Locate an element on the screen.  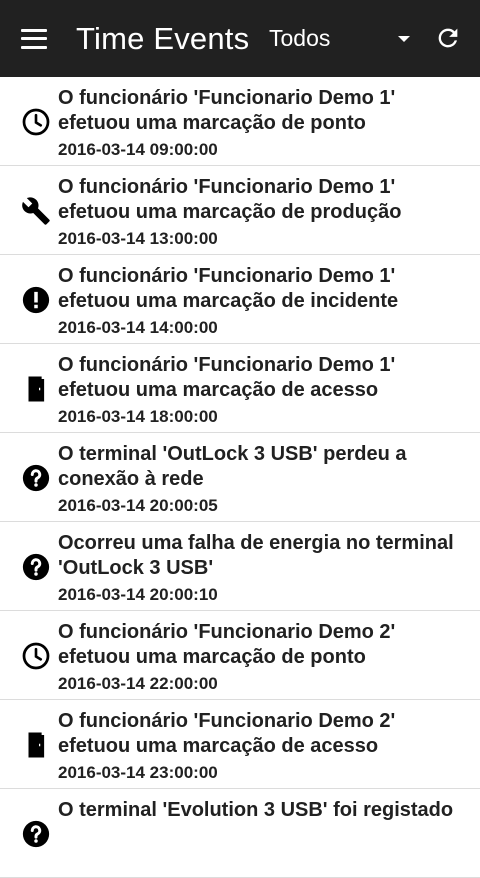
event-description-line: Ocorreu uma falha de energia no terminal is located at coordinates (256, 543).